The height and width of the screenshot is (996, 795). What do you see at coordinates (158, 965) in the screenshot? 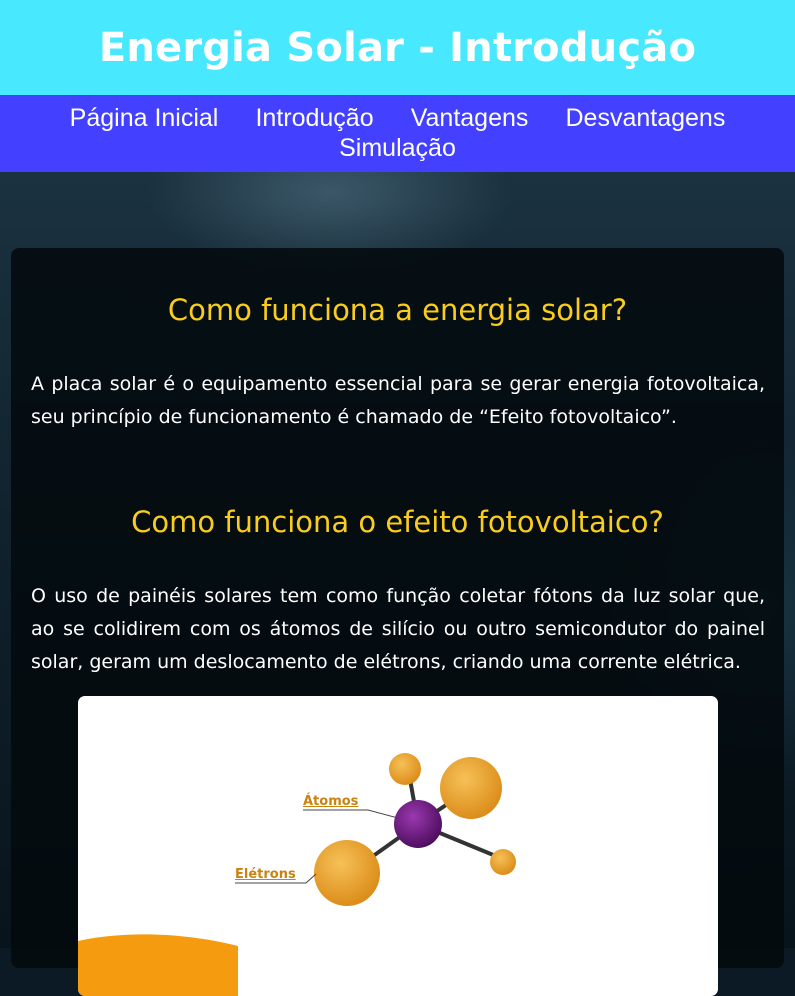
I see `orange-wave-decoration` at bounding box center [158, 965].